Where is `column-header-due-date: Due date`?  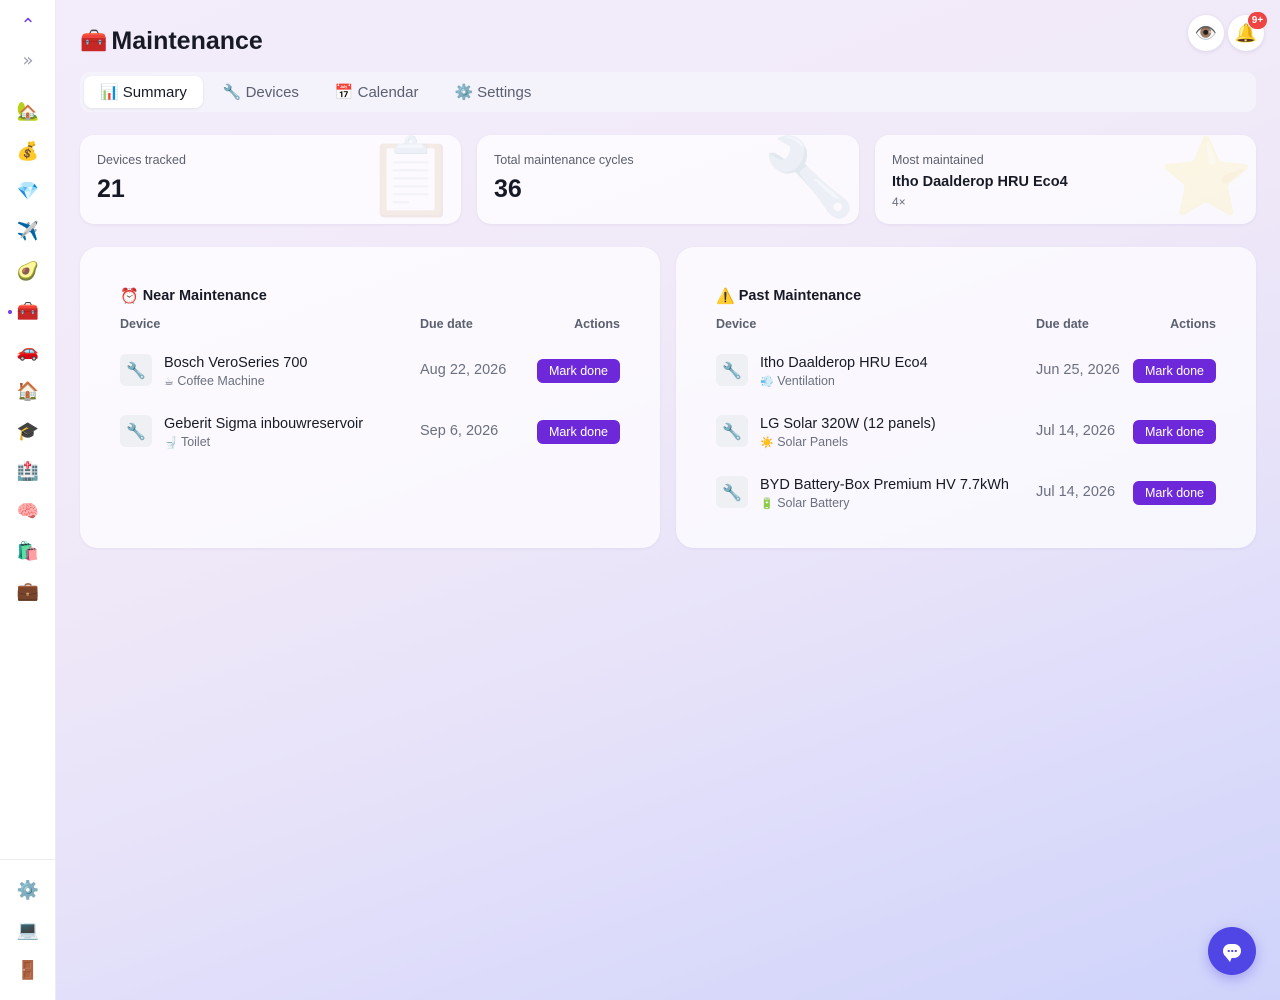 column-header-due-date: Due date is located at coordinates (1062, 324).